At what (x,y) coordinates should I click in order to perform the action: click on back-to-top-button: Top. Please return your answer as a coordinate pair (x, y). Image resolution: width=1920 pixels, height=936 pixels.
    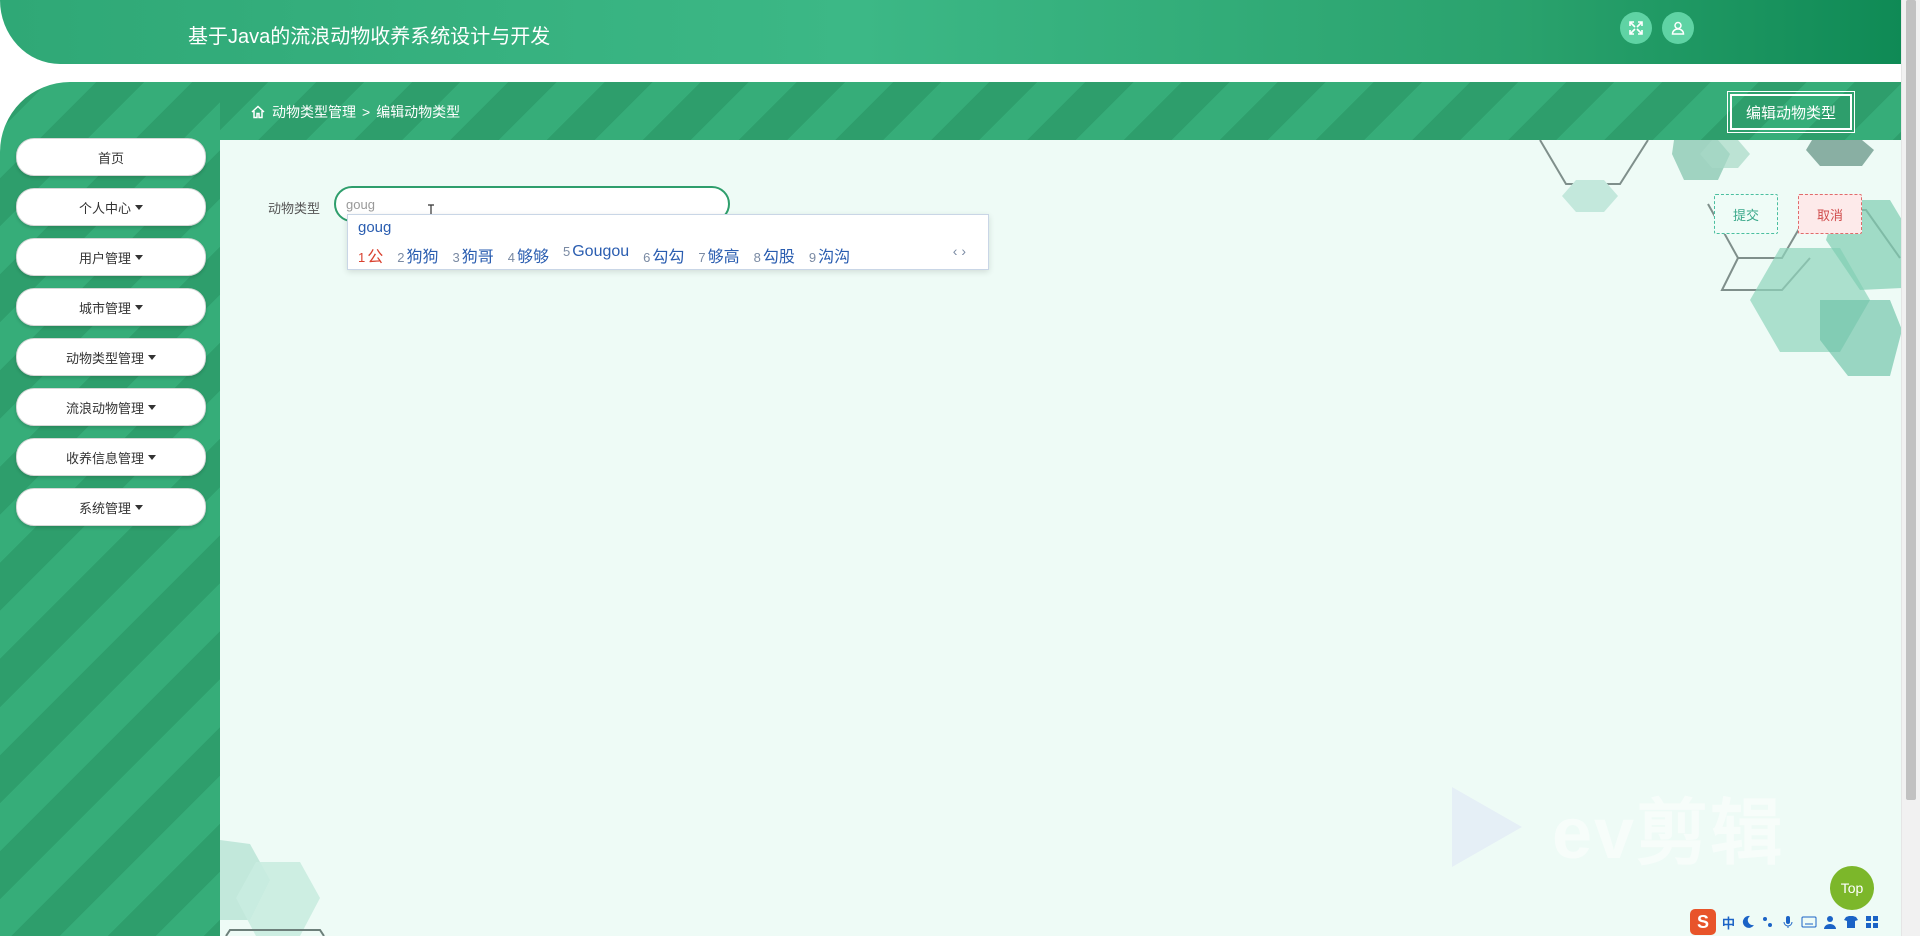
    Looking at the image, I should click on (1852, 888).